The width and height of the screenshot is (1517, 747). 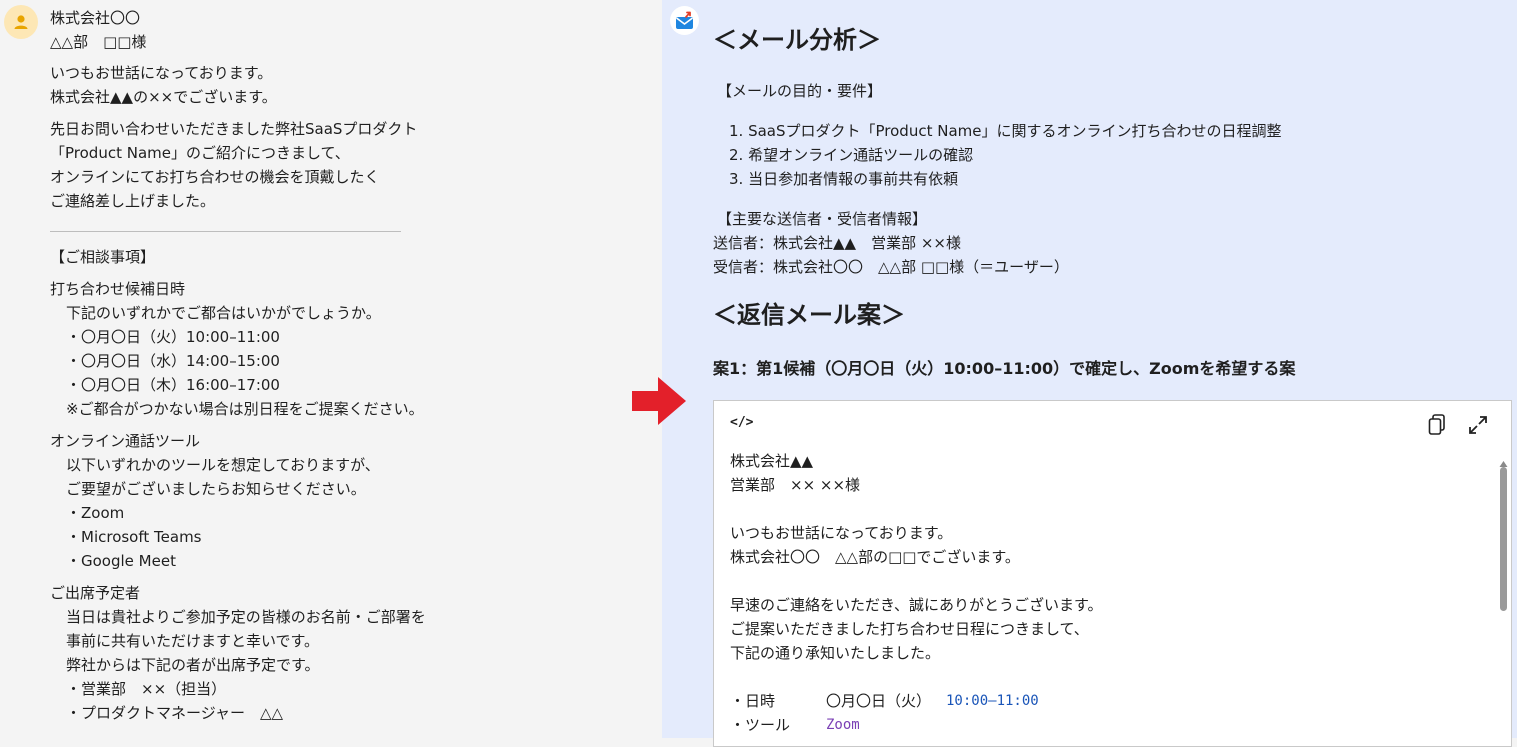 I want to click on expand-icon, so click(x=1478, y=427).